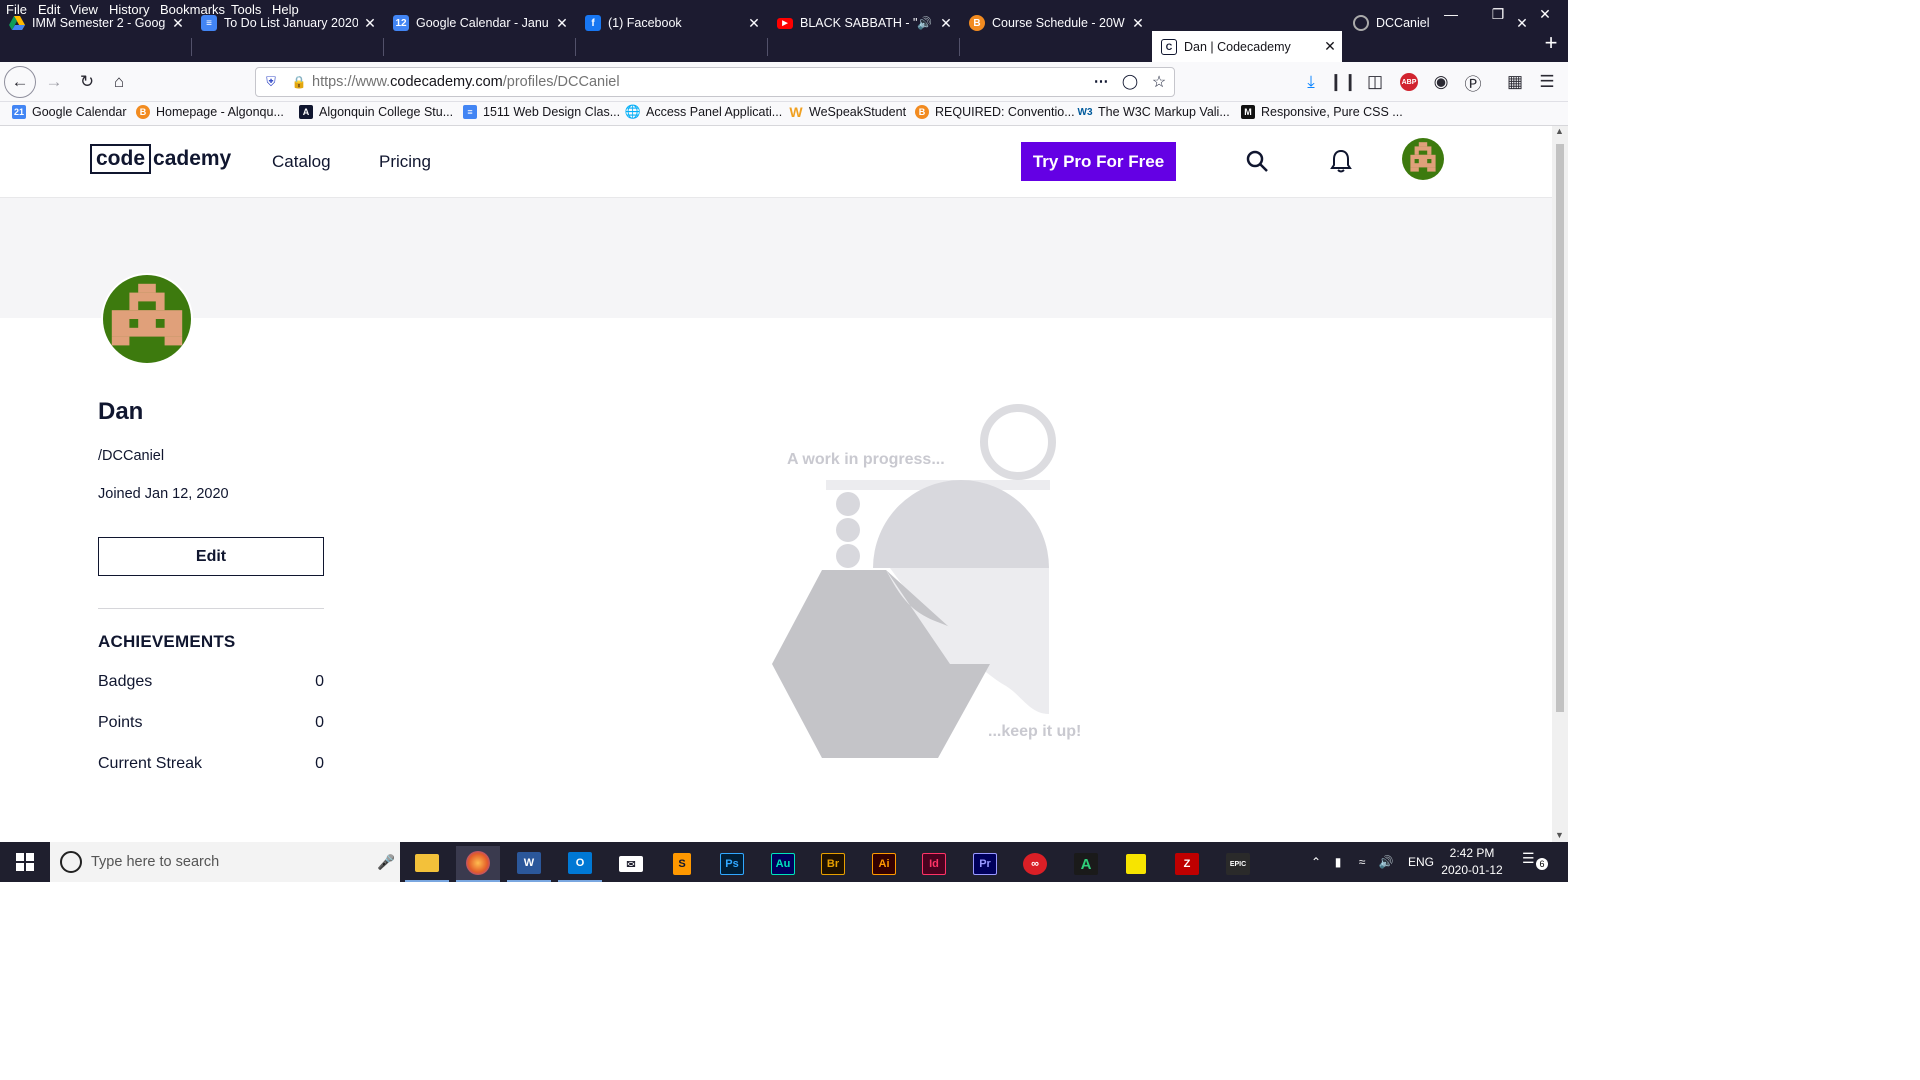 The height and width of the screenshot is (1080, 1920). What do you see at coordinates (1136, 864) in the screenshot?
I see `sticky-notes-icon` at bounding box center [1136, 864].